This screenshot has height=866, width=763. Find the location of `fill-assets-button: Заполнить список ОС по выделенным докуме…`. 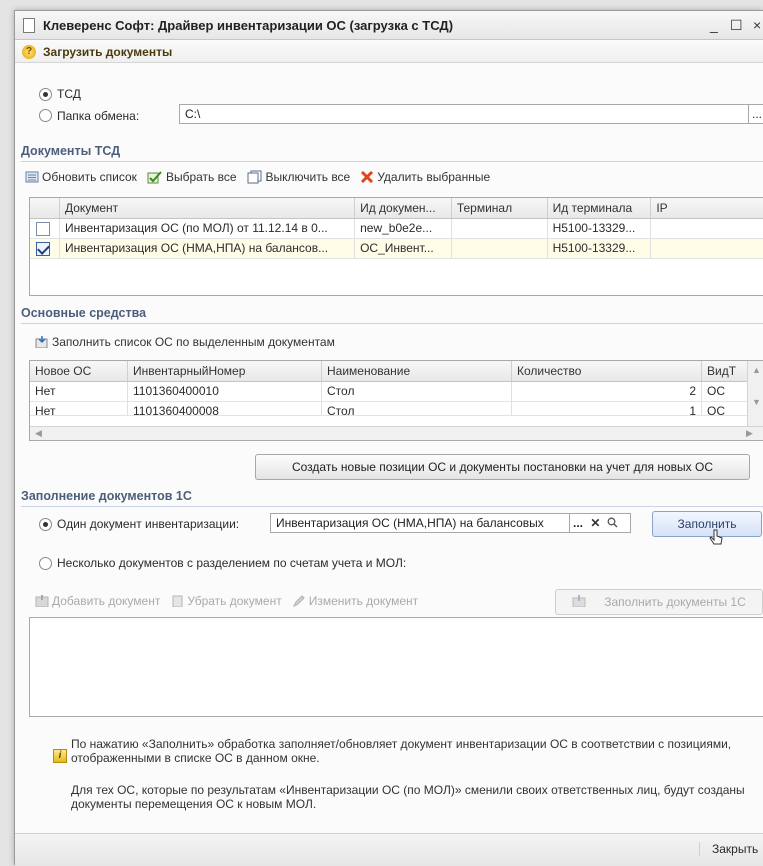

fill-assets-button: Заполнить список ОС по выделенным докуме… is located at coordinates (185, 342).